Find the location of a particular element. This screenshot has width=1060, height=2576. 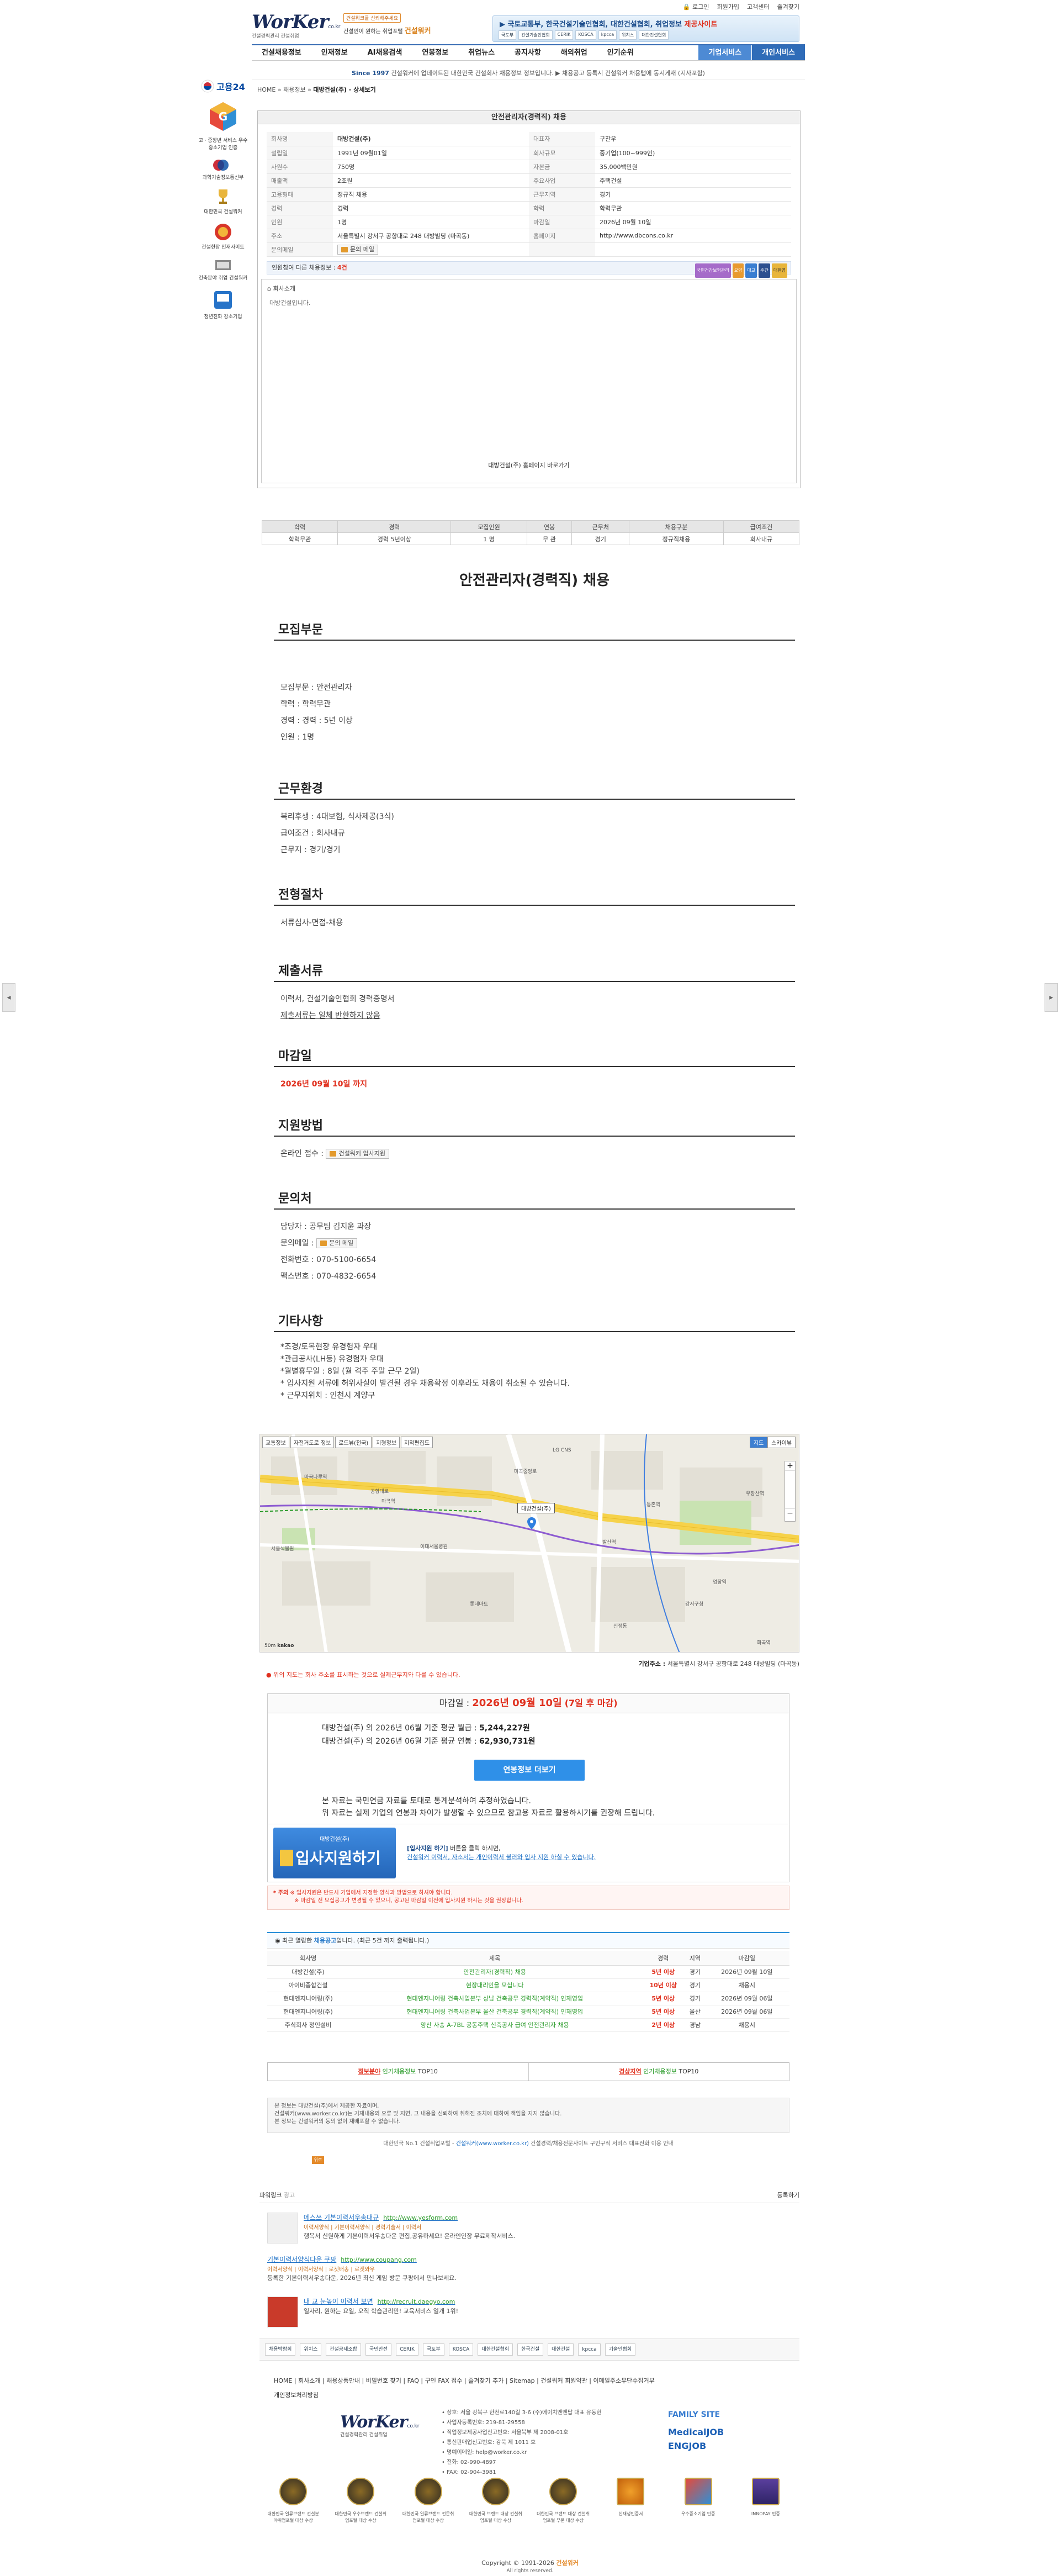

recent-cell: 안전관리자(경력직) 채용 is located at coordinates (495, 1972).